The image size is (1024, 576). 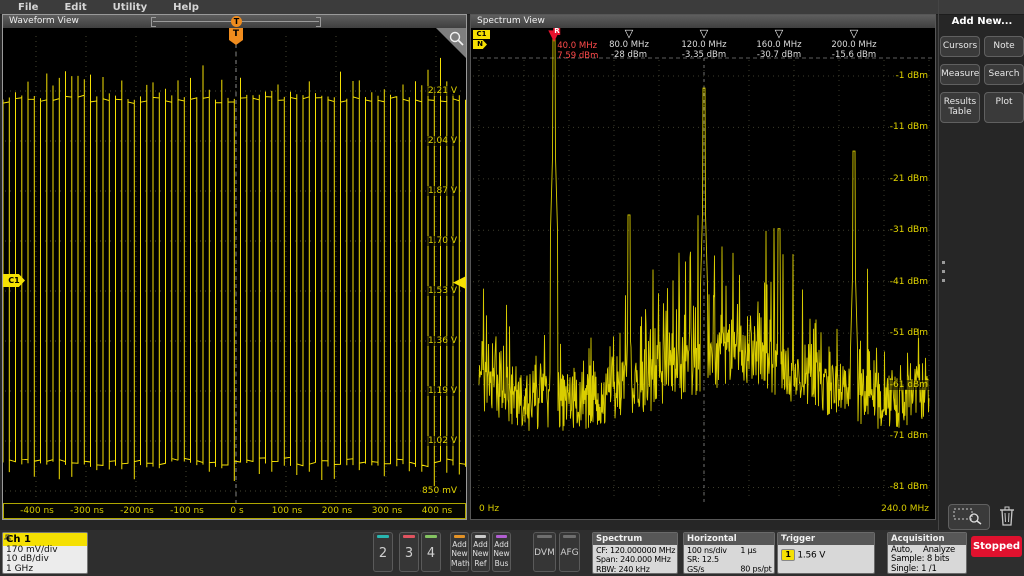 What do you see at coordinates (44, 21) in the screenshot?
I see `waveform-view-title: Waveform View` at bounding box center [44, 21].